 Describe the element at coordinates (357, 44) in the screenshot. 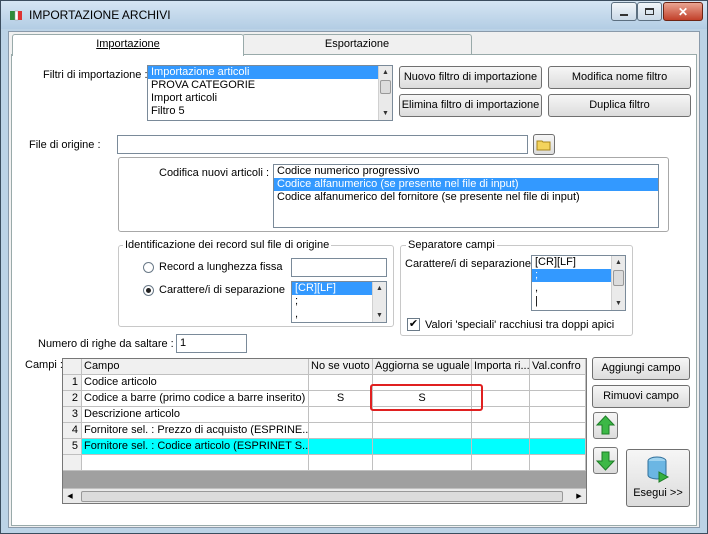

I see `tab-esportazione: Esportazione` at that location.